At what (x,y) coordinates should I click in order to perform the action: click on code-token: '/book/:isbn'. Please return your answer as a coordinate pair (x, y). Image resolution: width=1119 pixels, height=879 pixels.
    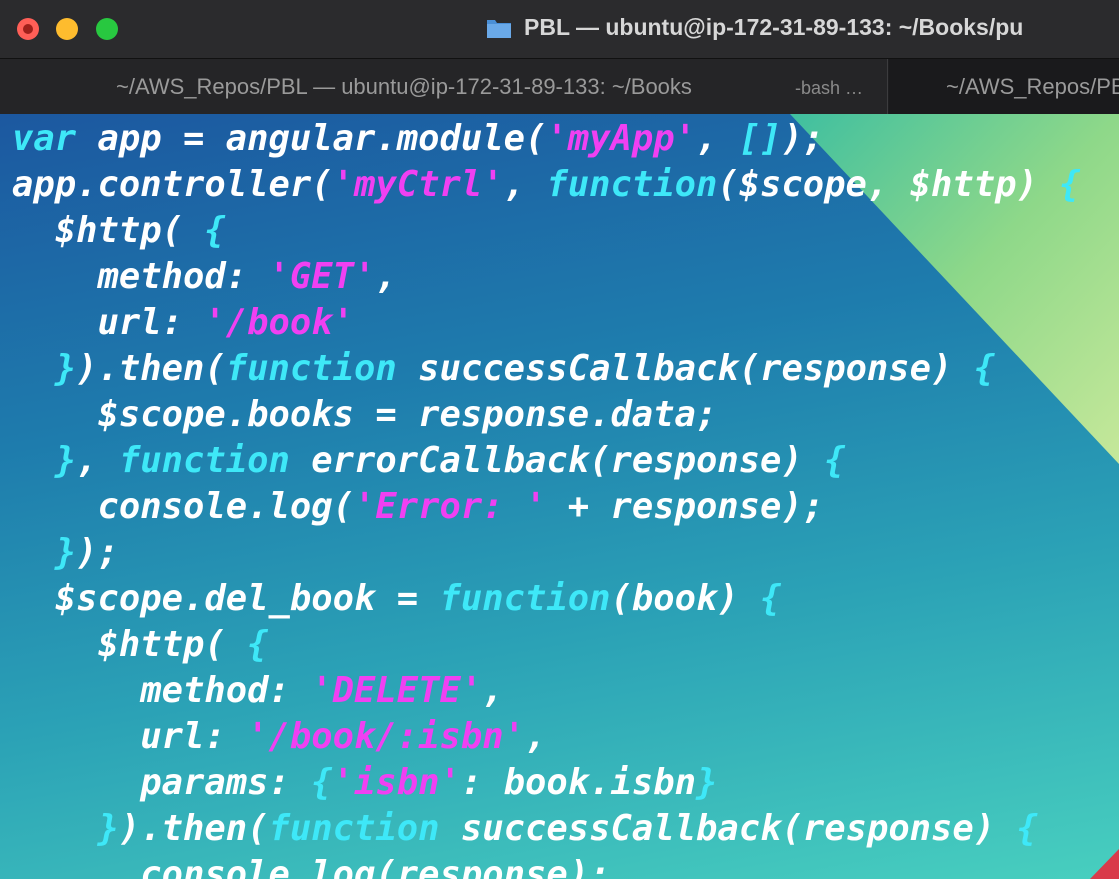
    Looking at the image, I should click on (386, 736).